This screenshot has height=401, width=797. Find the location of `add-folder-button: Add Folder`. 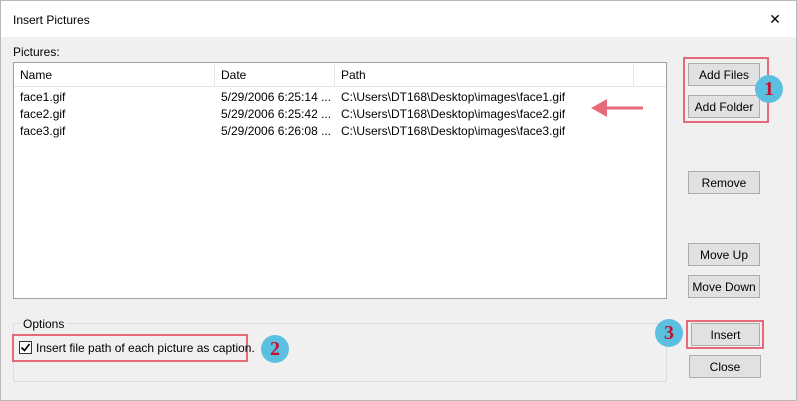

add-folder-button: Add Folder is located at coordinates (724, 106).